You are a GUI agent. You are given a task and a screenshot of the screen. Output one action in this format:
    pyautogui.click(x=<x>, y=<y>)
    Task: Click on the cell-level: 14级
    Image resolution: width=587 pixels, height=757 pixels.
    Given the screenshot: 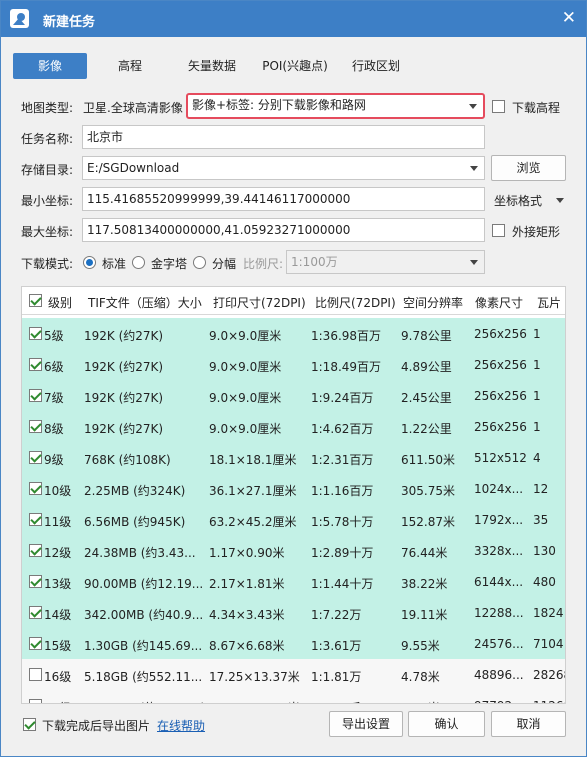 What is the action you would take?
    pyautogui.click(x=58, y=615)
    